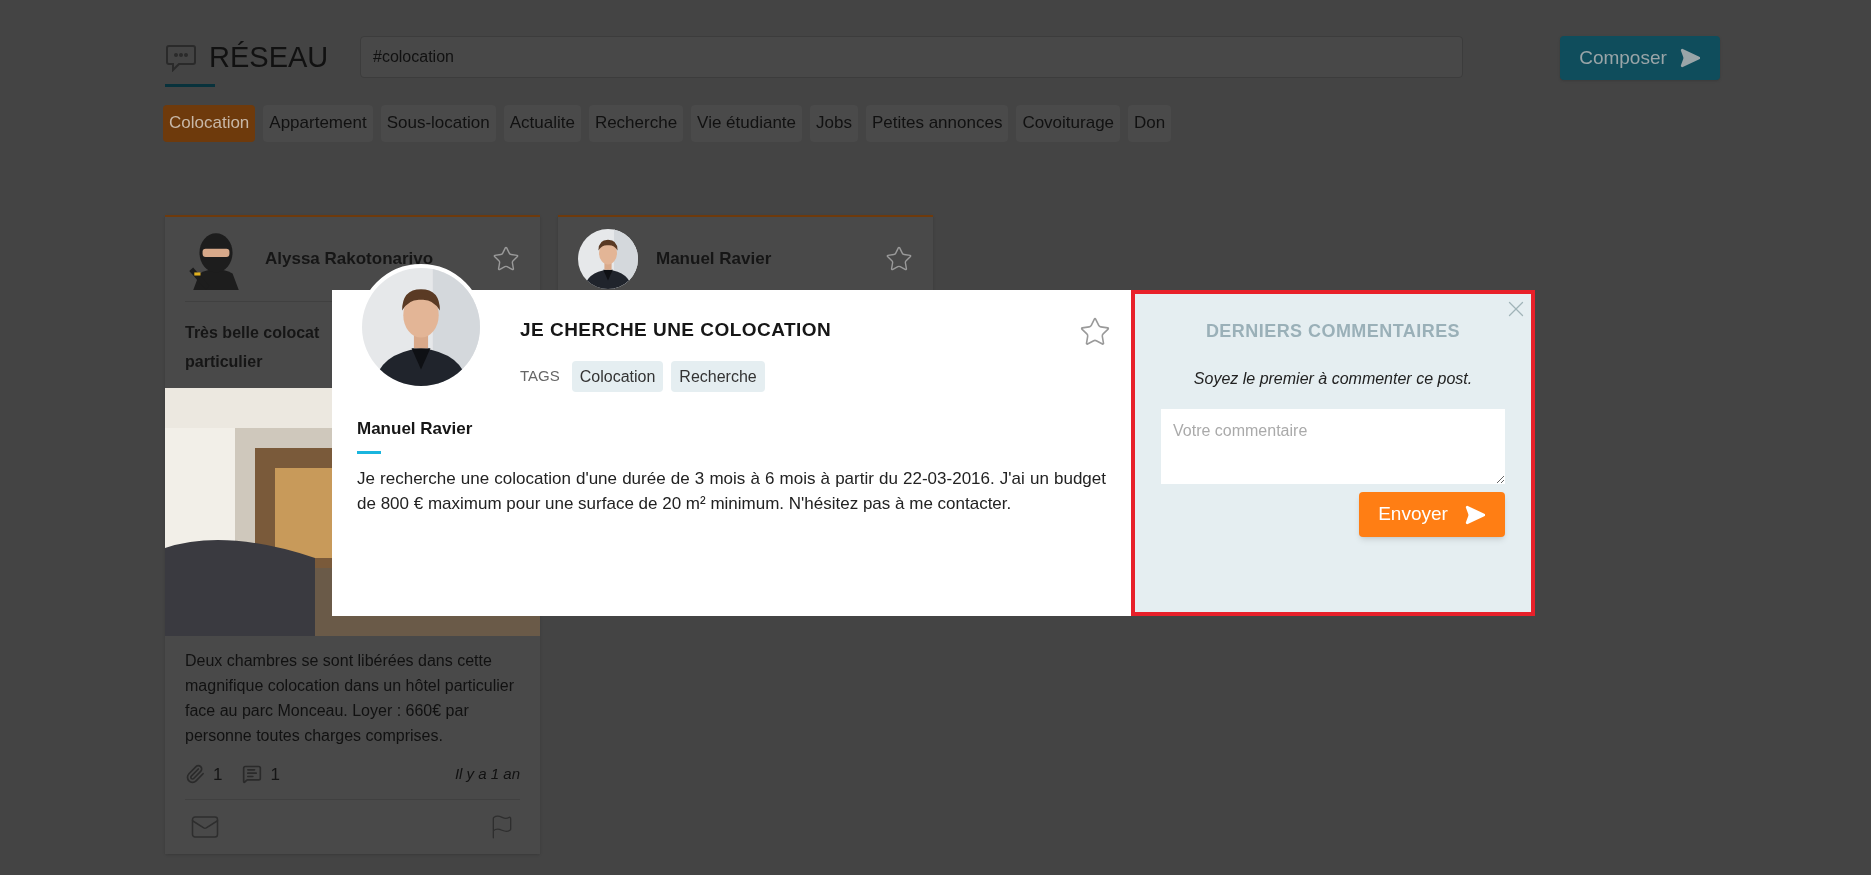 This screenshot has width=1871, height=875. Describe the element at coordinates (415, 428) in the screenshot. I see `author-name: Manuel Ravier` at that location.